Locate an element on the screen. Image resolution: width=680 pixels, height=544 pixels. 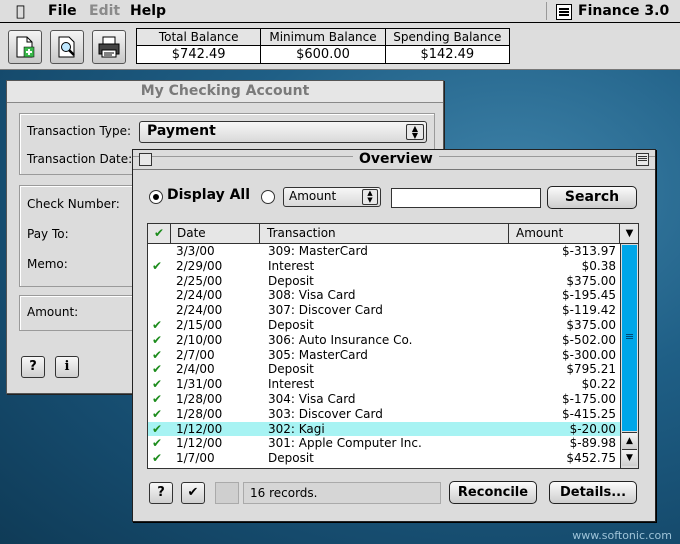
row-transaction: Interest is located at coordinates (291, 384).